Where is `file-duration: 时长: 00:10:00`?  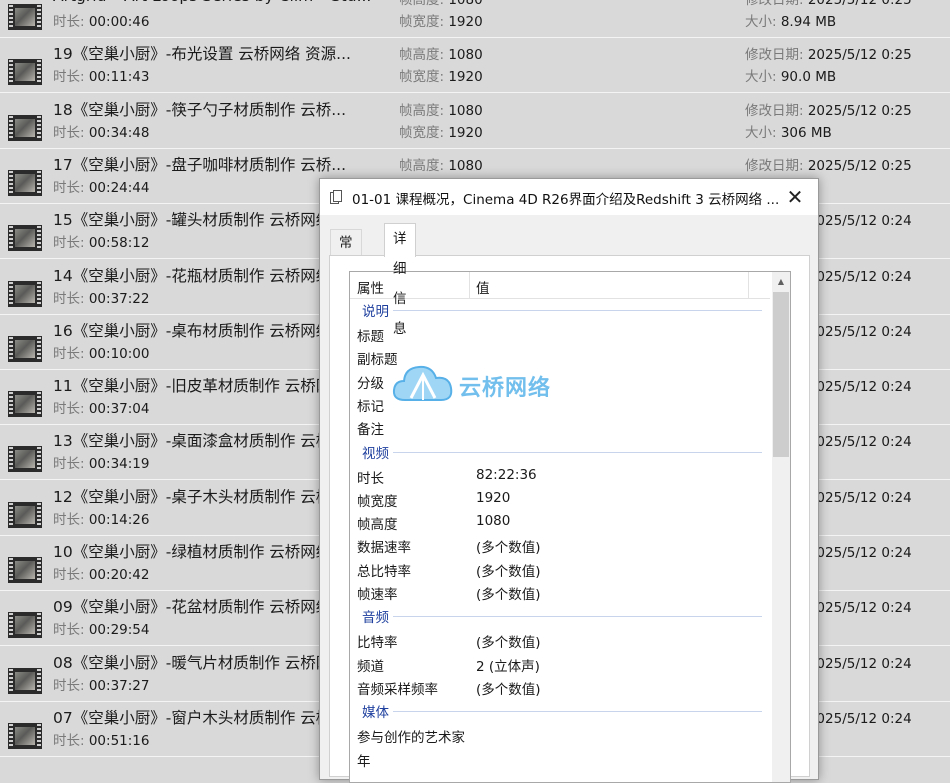
file-duration: 时长: 00:10:00 is located at coordinates (101, 352).